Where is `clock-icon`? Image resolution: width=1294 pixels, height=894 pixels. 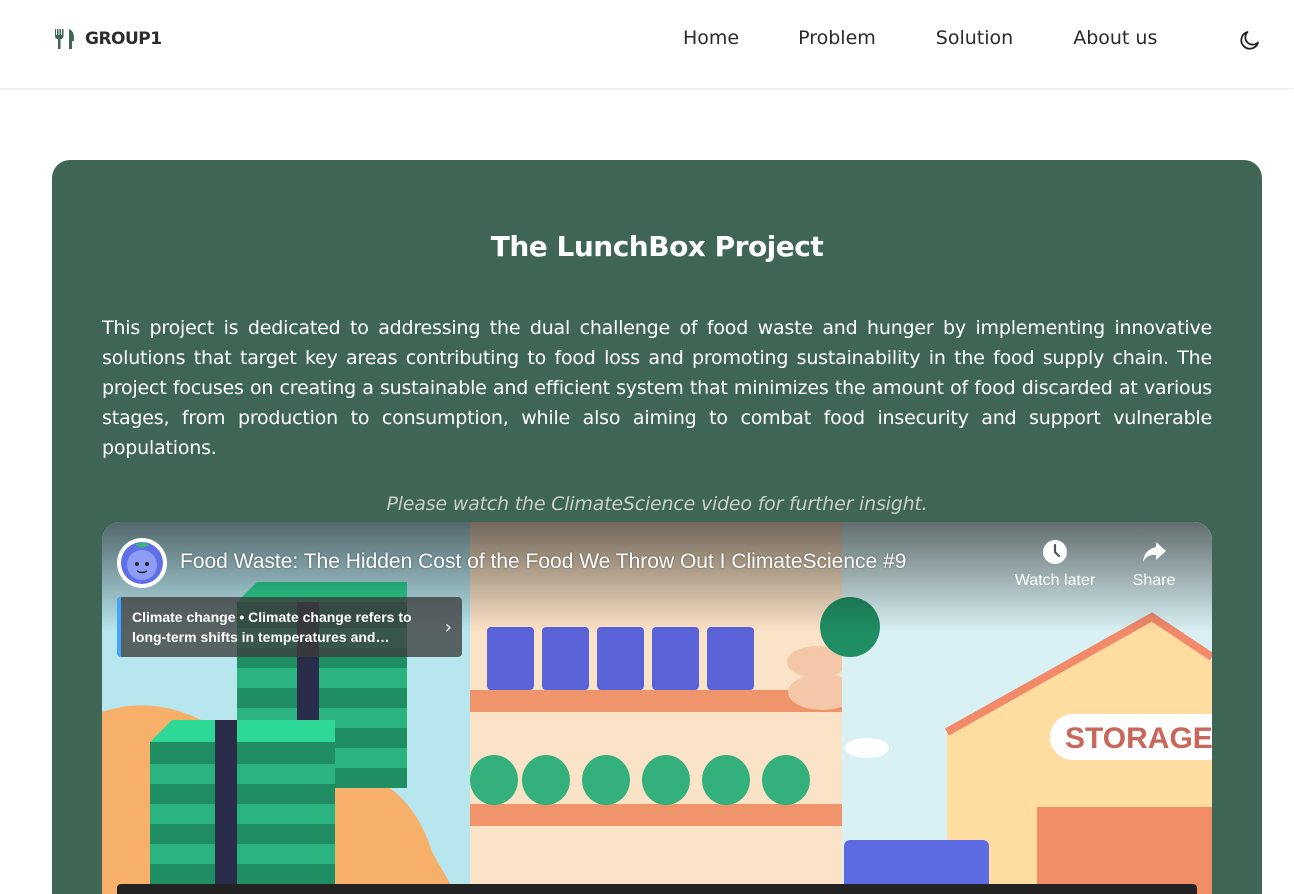
clock-icon is located at coordinates (1055, 552).